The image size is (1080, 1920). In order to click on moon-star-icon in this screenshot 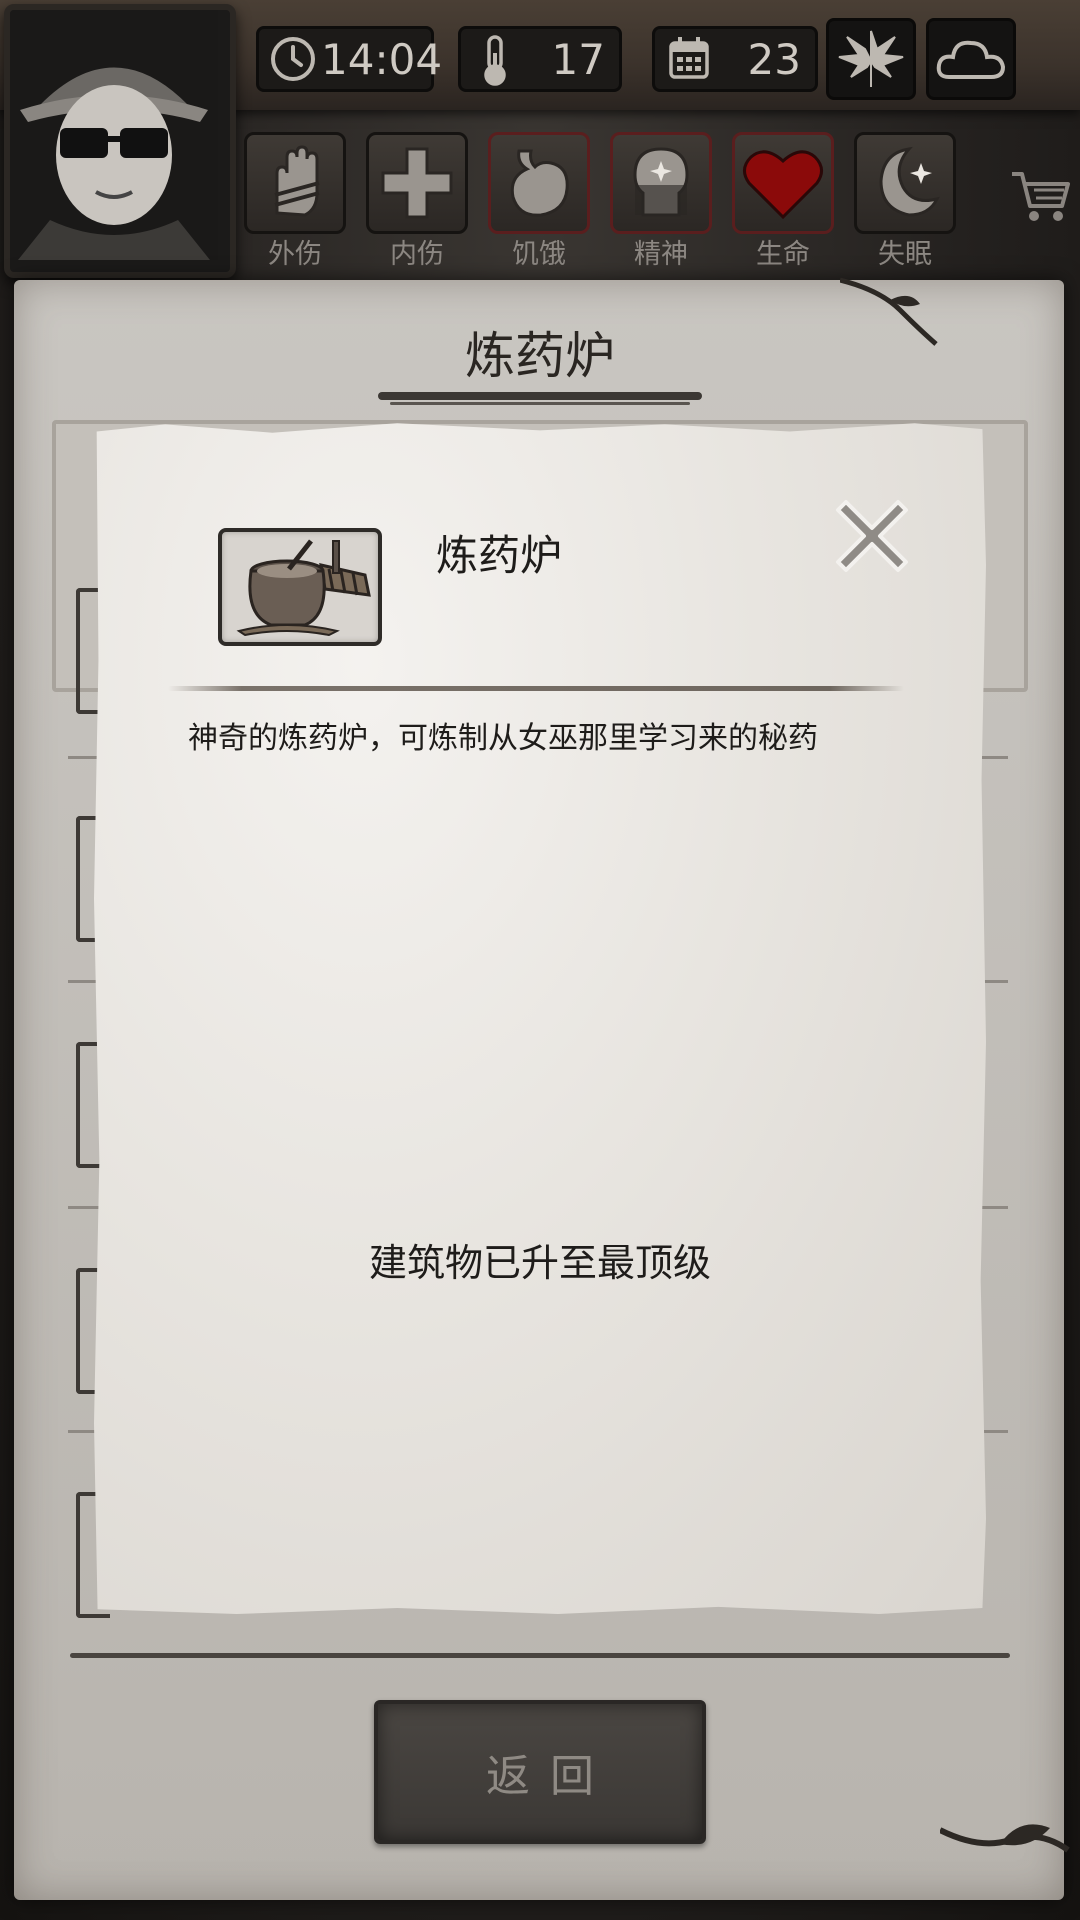, I will do `click(909, 181)`.